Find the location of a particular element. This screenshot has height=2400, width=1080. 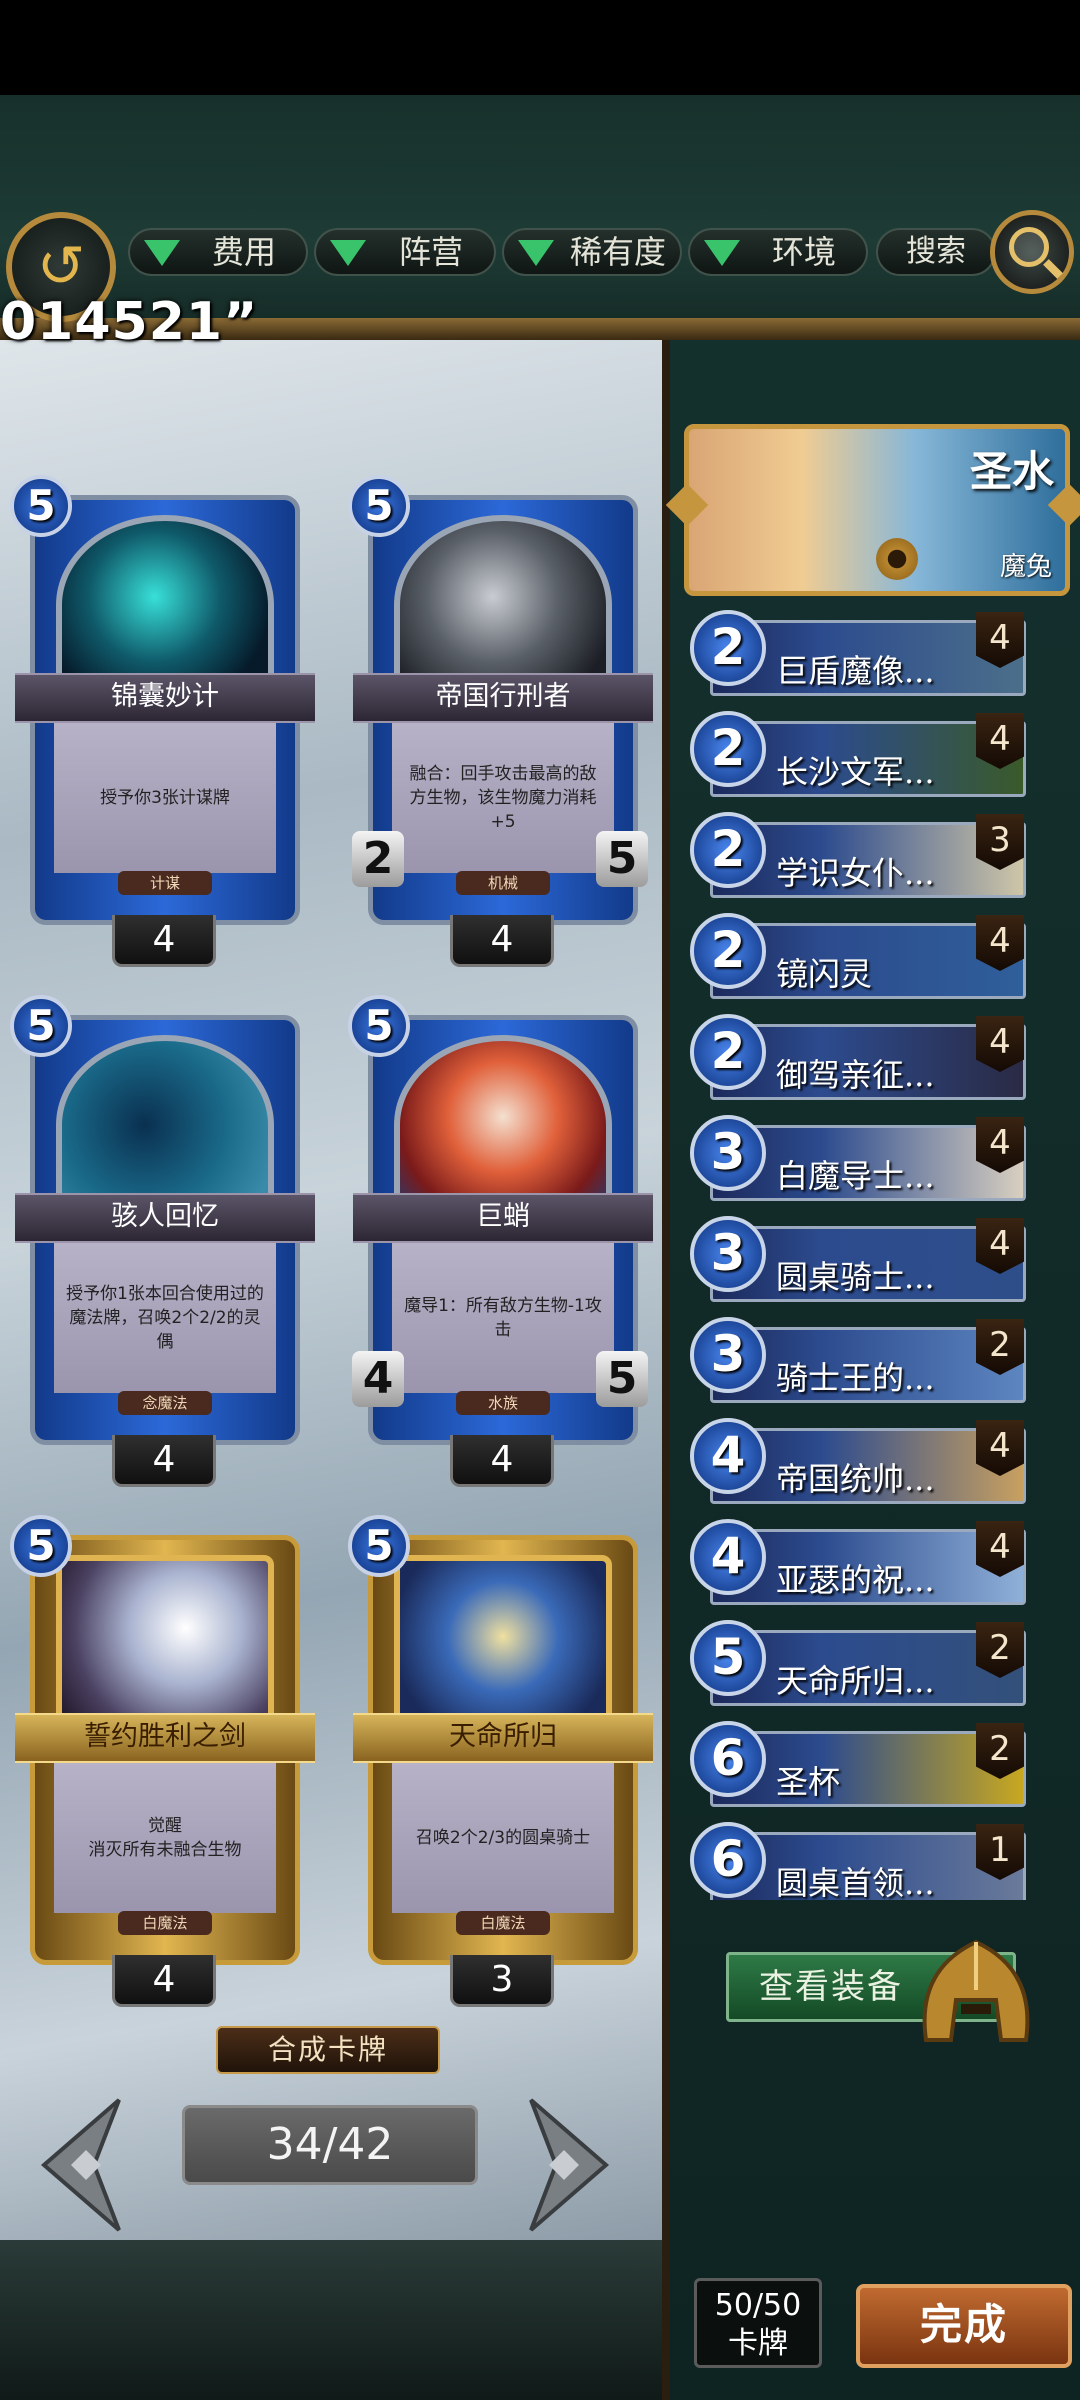

bottom-left-panel is located at coordinates (331, 2320).